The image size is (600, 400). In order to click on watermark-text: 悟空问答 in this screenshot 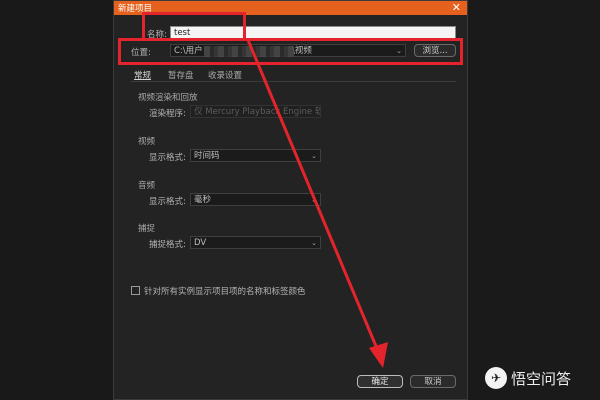, I will do `click(541, 378)`.